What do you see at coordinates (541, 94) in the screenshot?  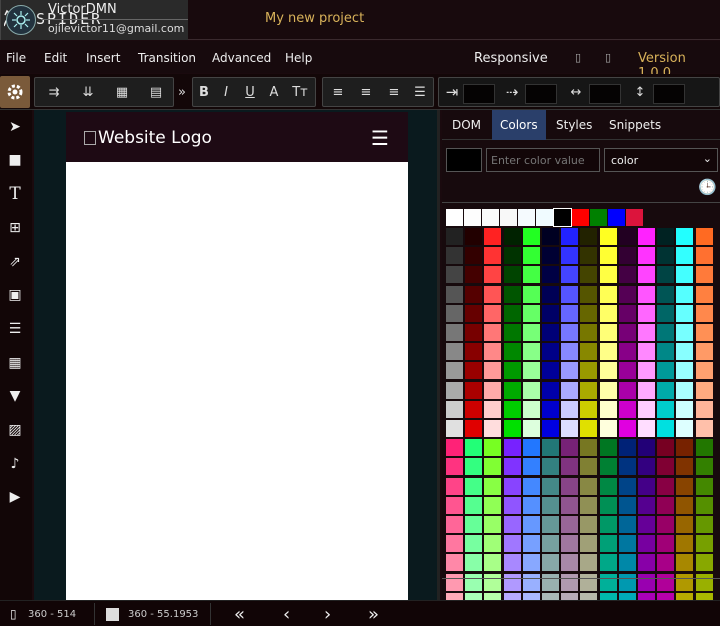 I see `margin-right-input` at bounding box center [541, 94].